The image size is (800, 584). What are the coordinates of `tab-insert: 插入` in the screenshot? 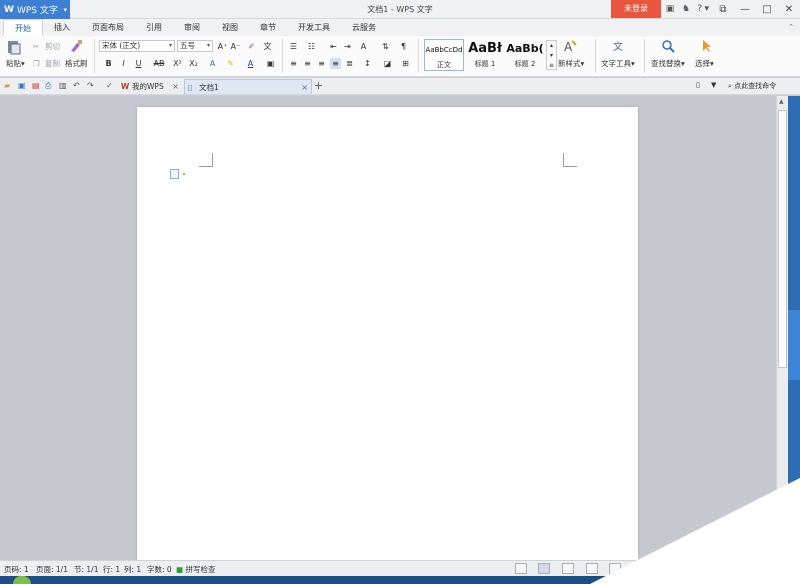 It's located at (62, 27).